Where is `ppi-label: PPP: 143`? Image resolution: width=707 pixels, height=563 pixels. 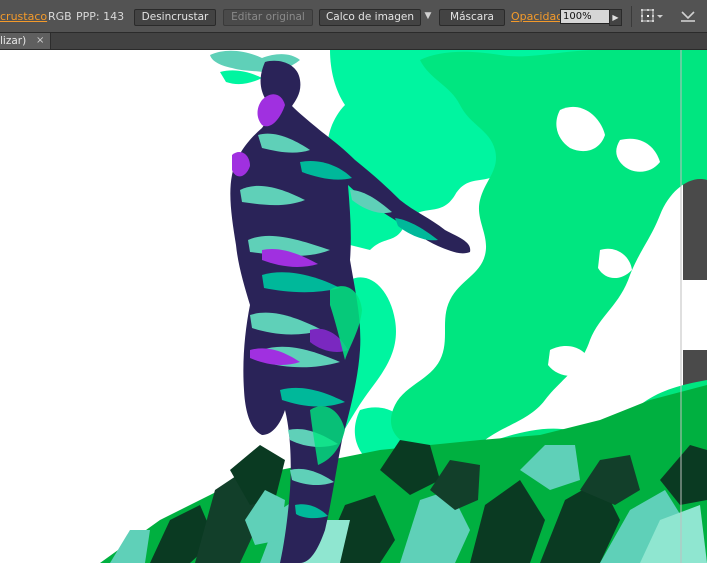 ppi-label: PPP: 143 is located at coordinates (100, 16).